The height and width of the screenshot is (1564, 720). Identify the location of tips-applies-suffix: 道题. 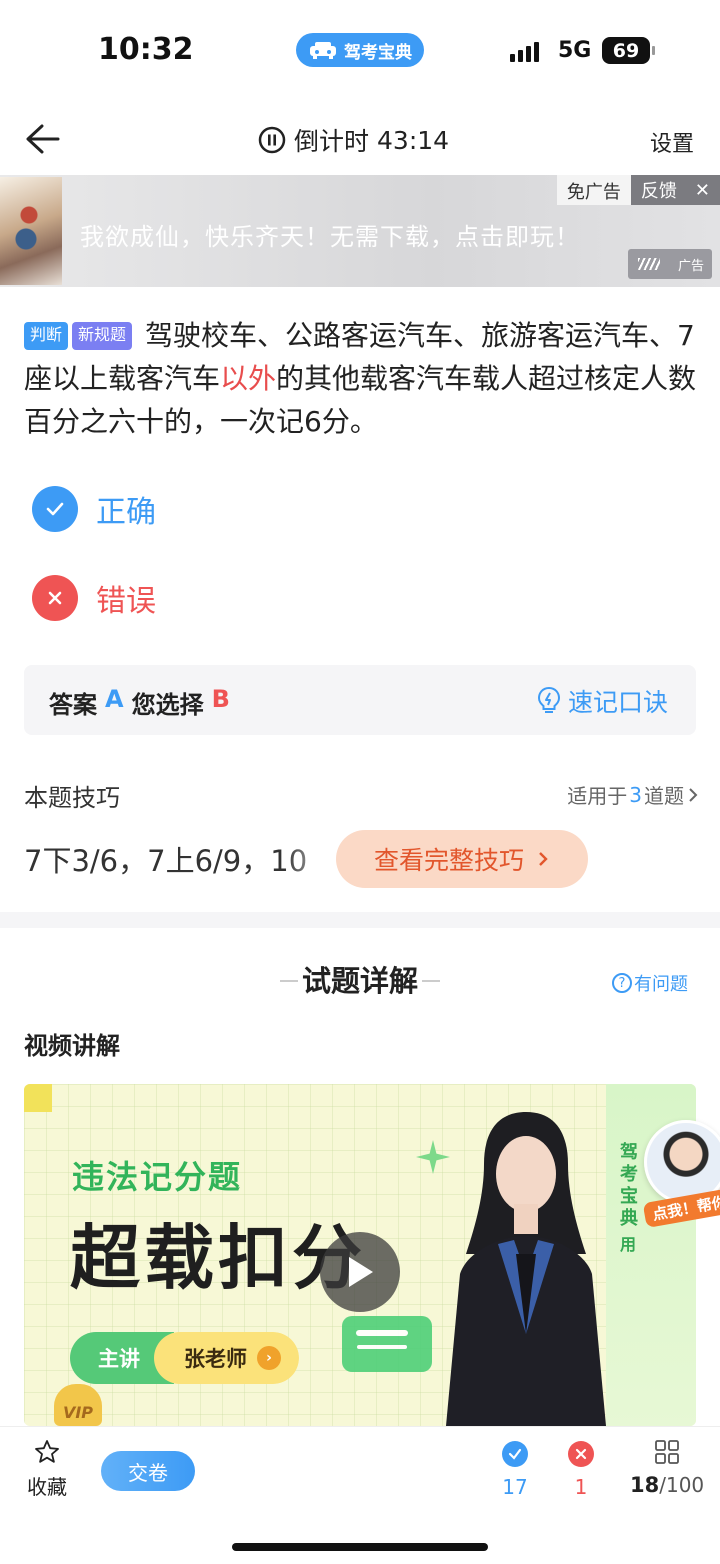
(664, 796).